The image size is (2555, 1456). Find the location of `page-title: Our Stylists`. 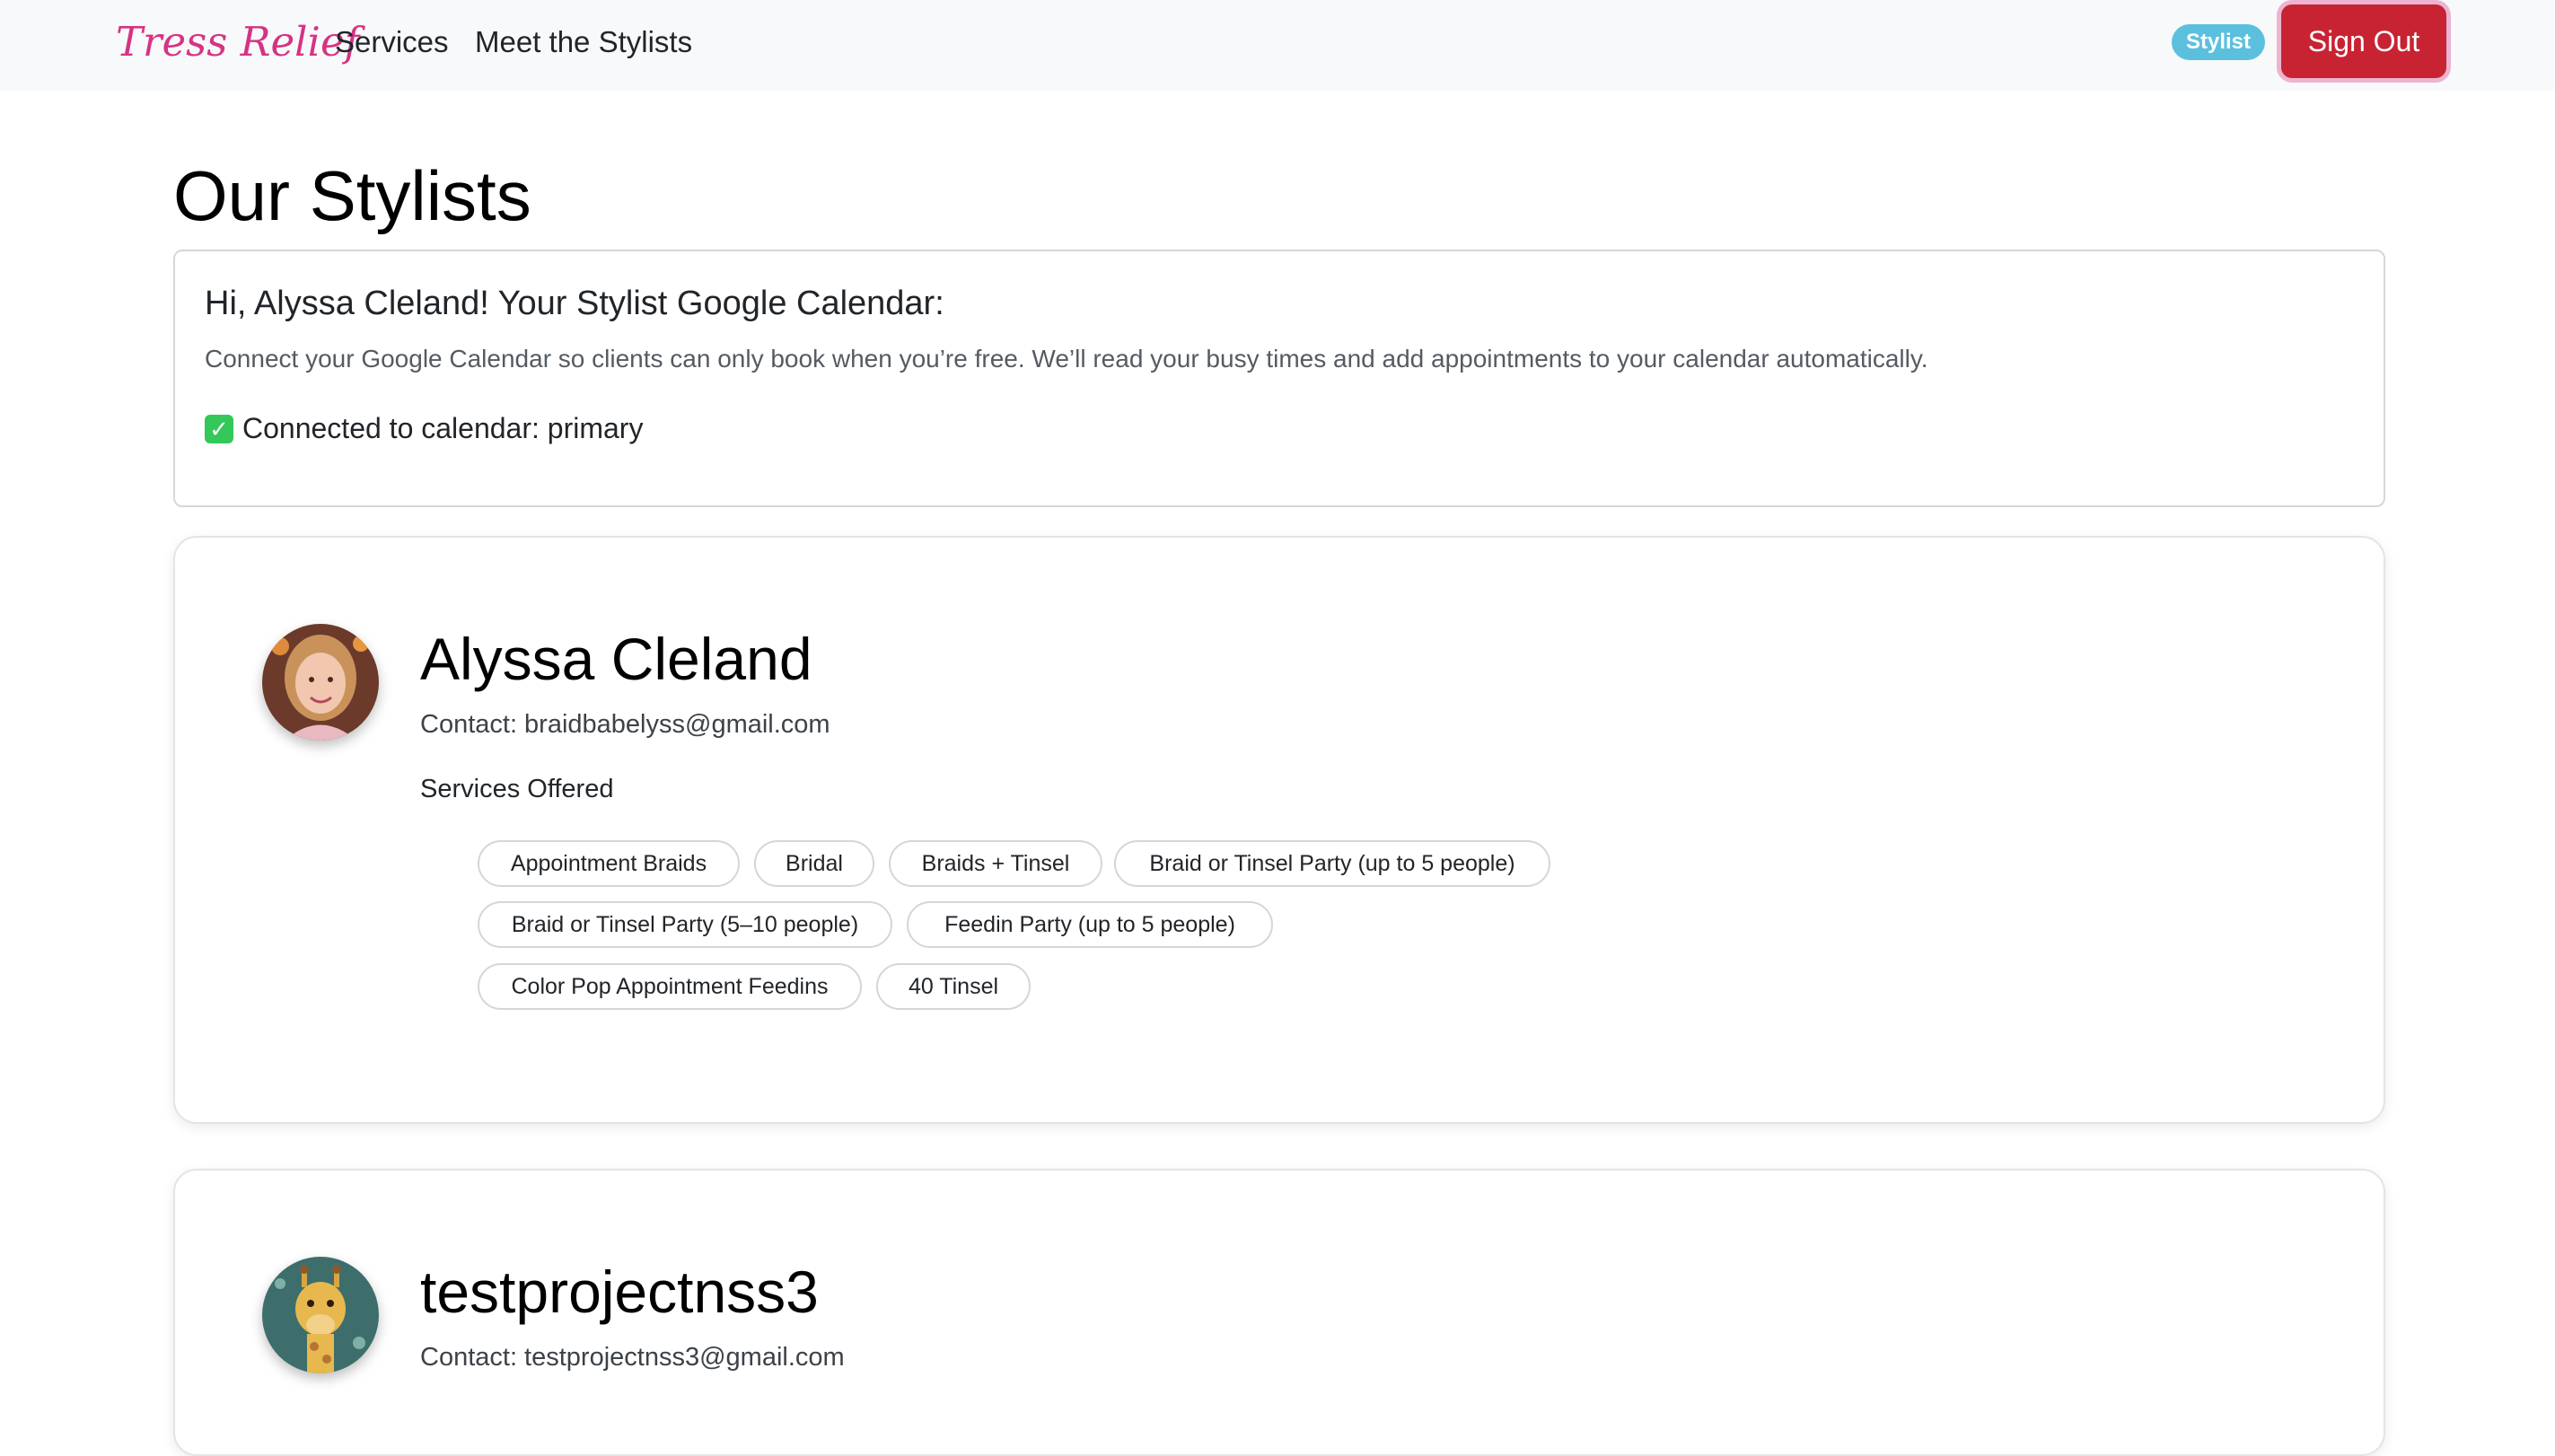

page-title: Our Stylists is located at coordinates (352, 195).